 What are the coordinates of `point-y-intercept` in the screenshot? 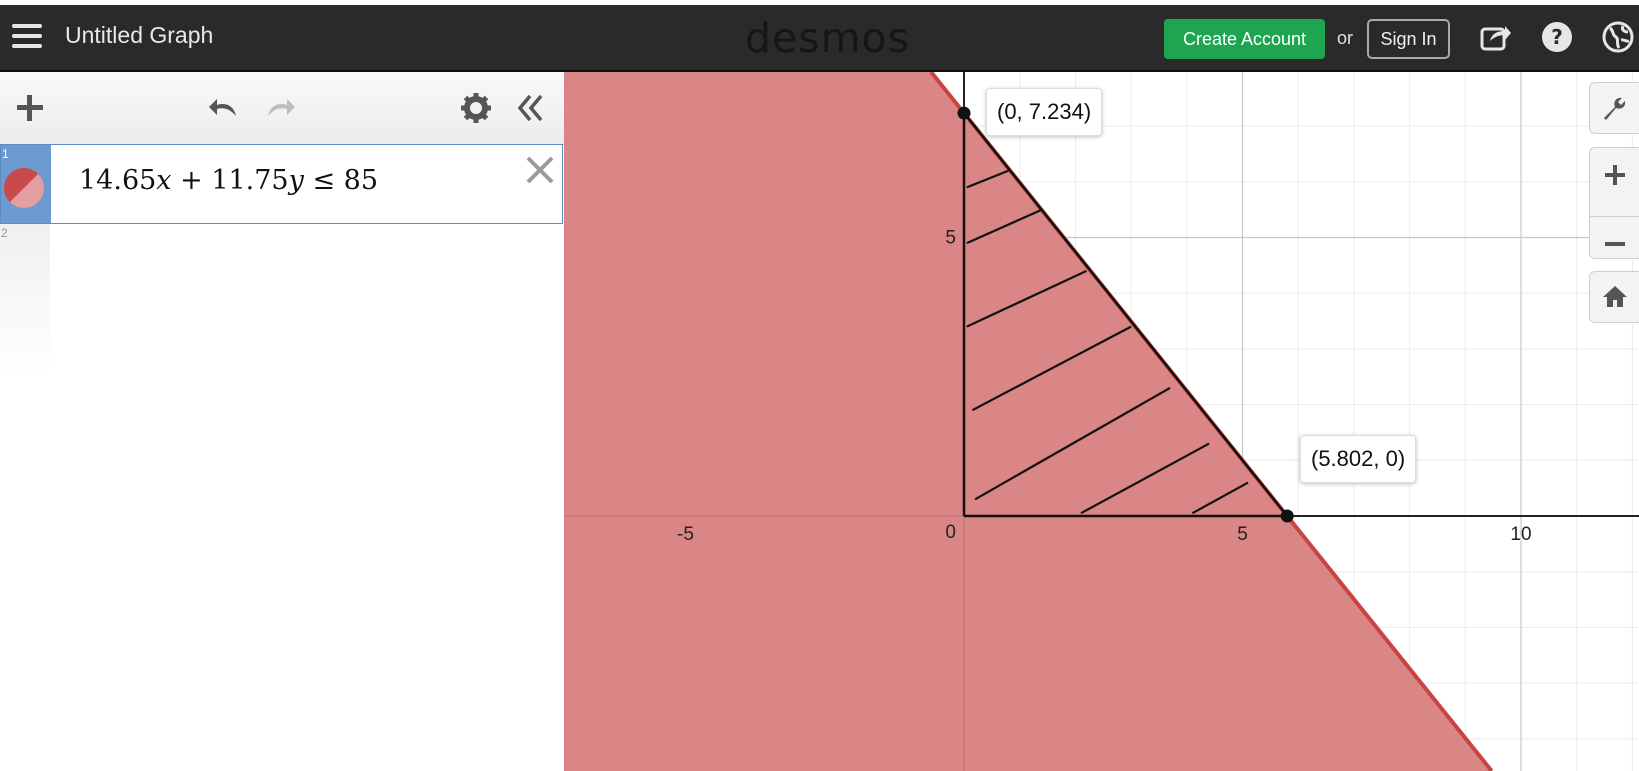 It's located at (964, 113).